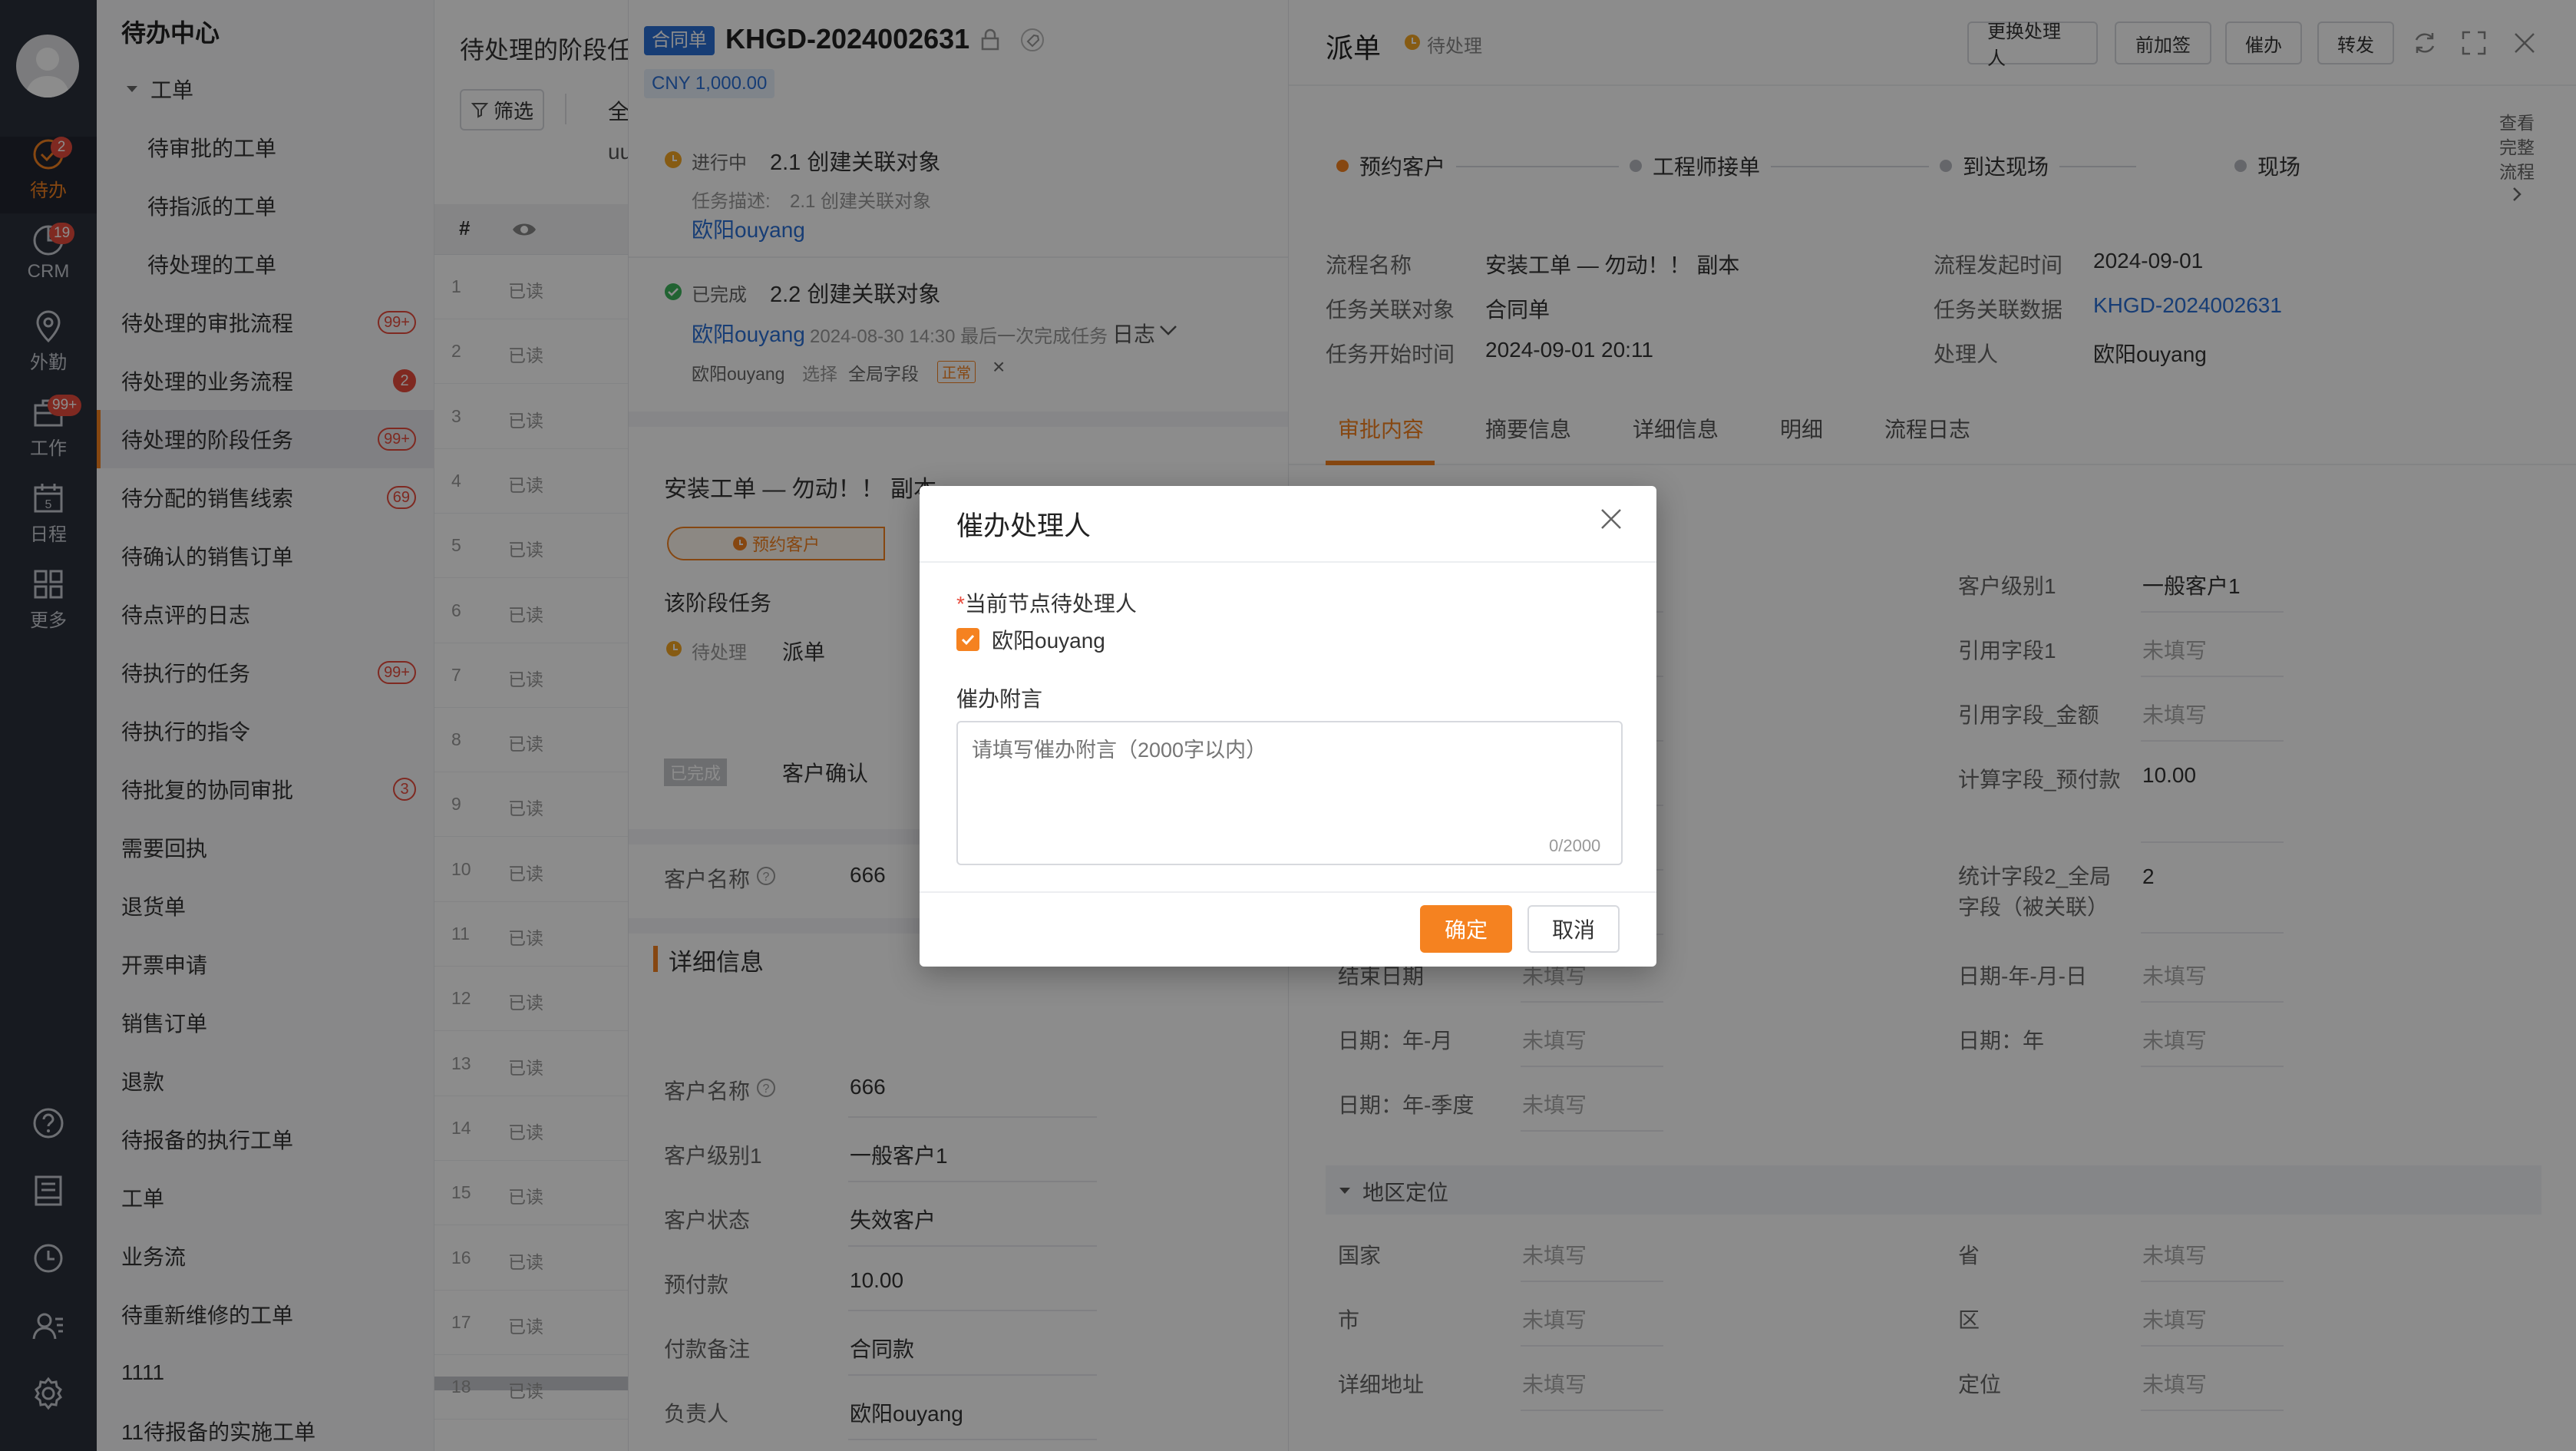 The height and width of the screenshot is (1451, 2576). I want to click on handler-checkbox: 欧阳ouyang, so click(1030, 639).